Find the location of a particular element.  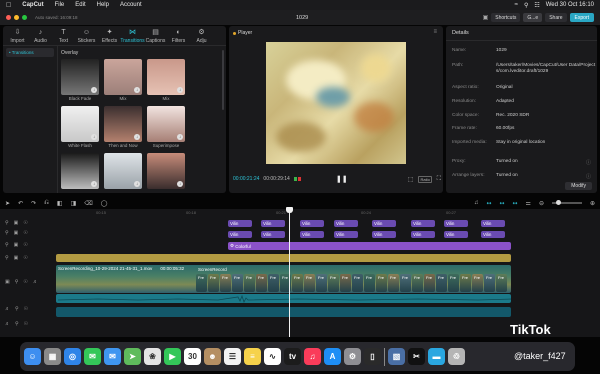

modify-button: Modify is located at coordinates (578, 186).